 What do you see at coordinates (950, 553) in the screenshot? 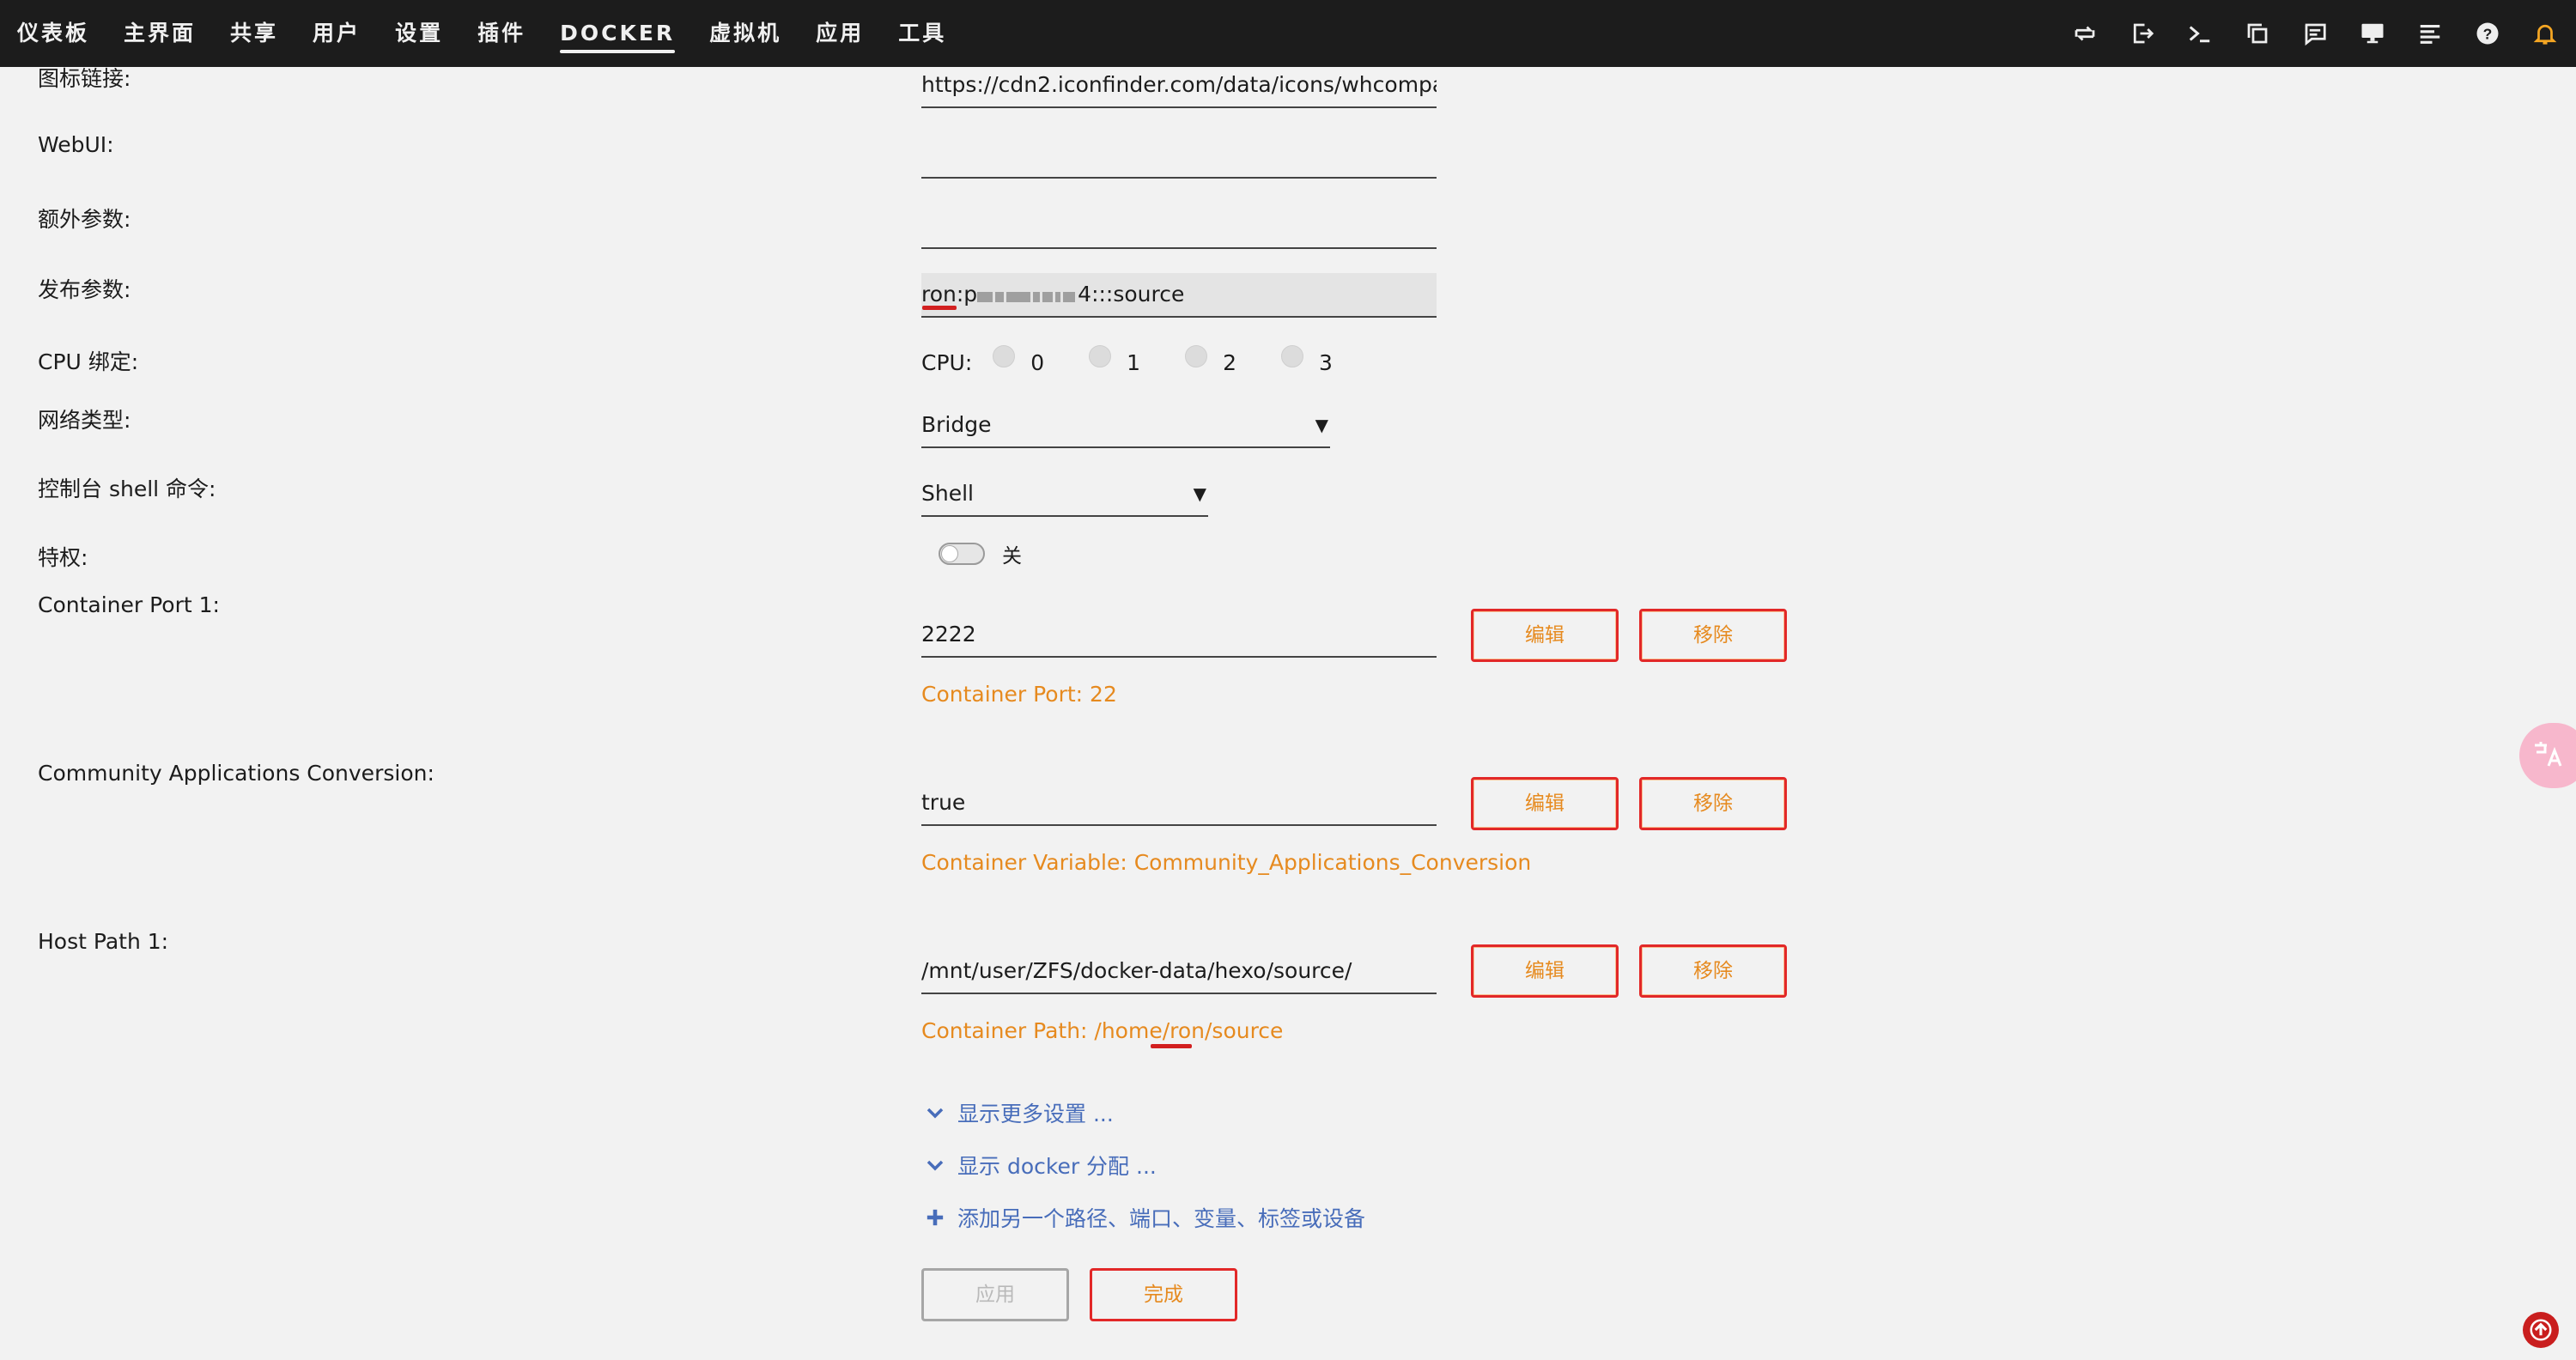
I see `toggle-knob` at bounding box center [950, 553].